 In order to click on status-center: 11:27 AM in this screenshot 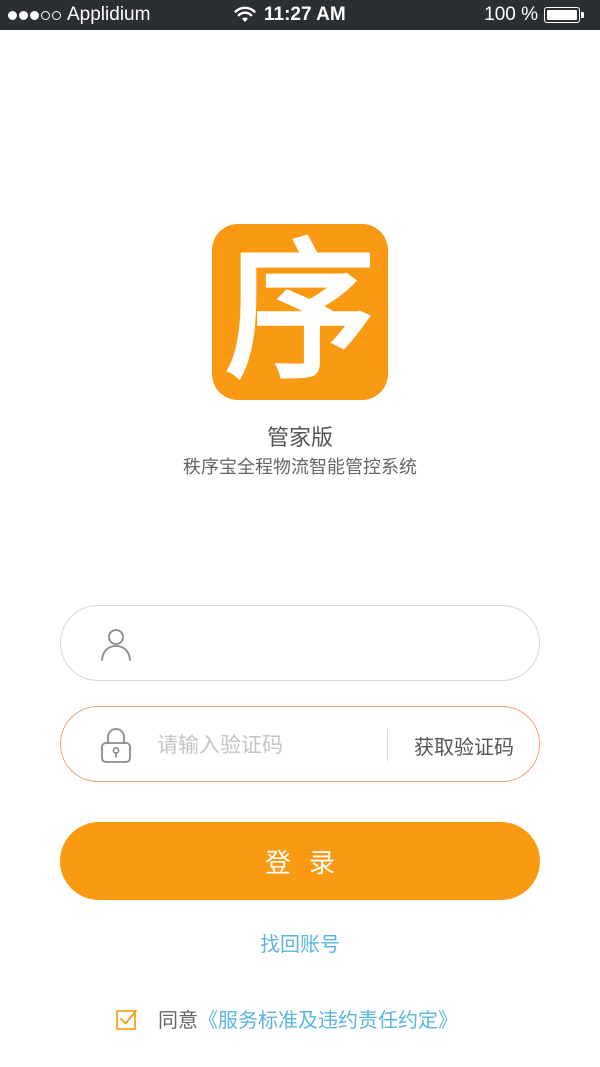, I will do `click(290, 15)`.